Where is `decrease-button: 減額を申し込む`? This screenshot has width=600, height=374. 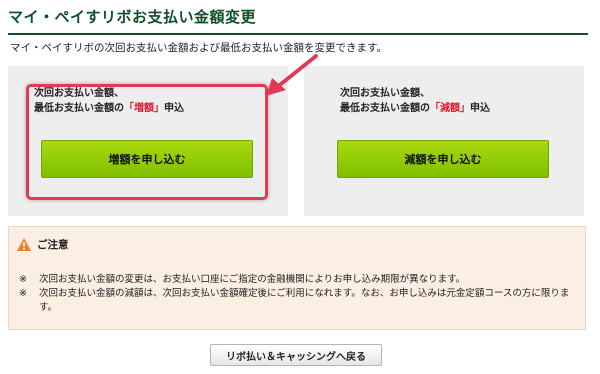 decrease-button: 減額を申し込む is located at coordinates (443, 159).